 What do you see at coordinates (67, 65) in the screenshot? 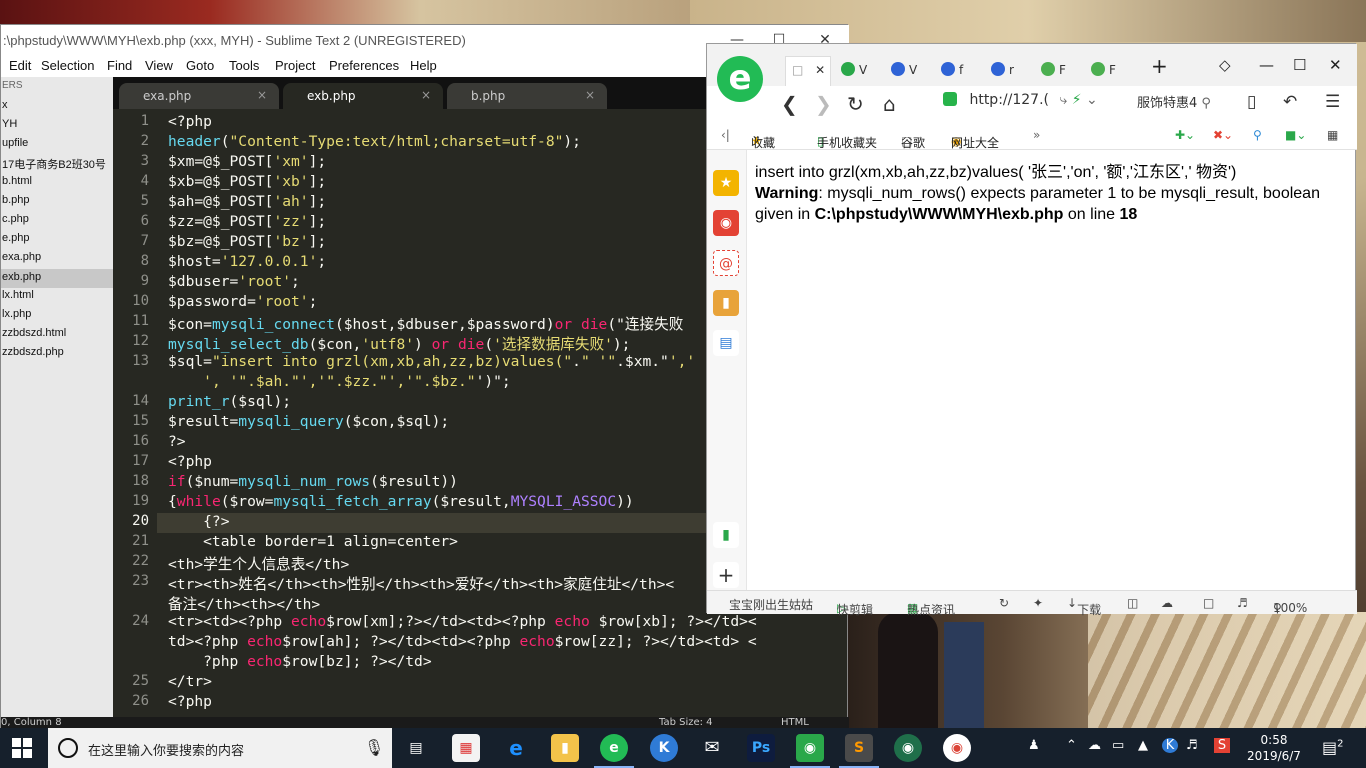
I see `menu-selection: Selection` at bounding box center [67, 65].